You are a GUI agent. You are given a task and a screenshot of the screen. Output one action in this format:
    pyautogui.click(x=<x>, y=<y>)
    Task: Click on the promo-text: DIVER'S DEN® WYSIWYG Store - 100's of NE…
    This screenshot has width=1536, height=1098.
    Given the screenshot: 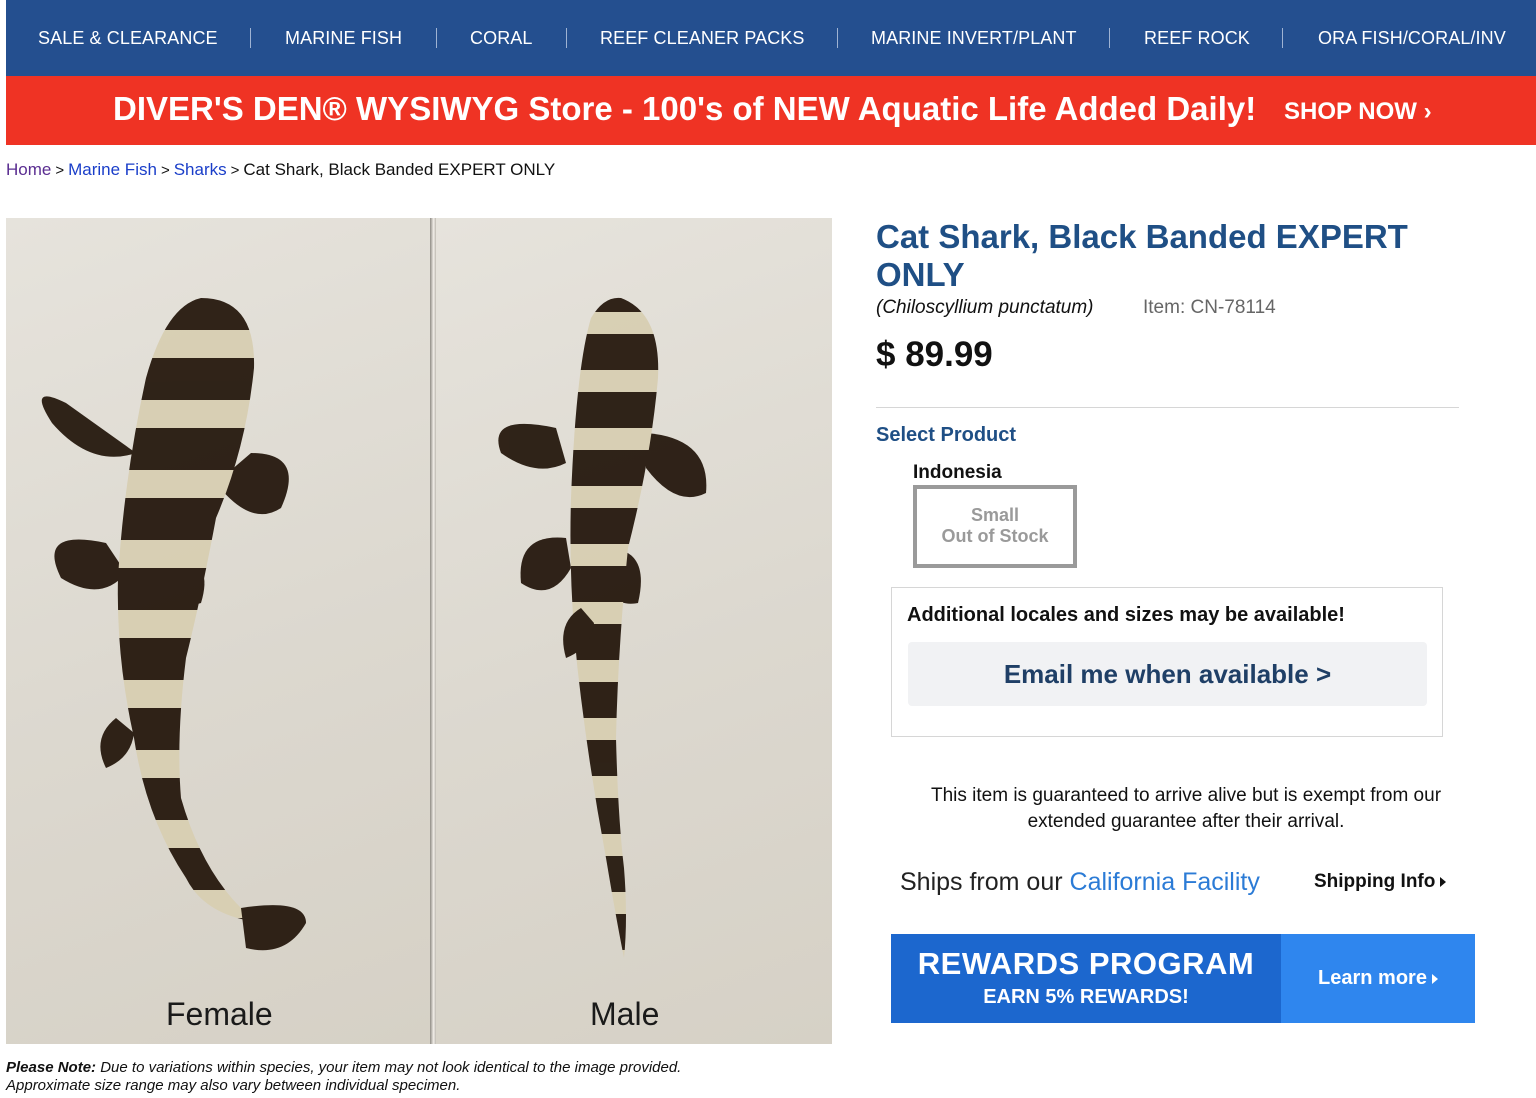 What is the action you would take?
    pyautogui.click(x=685, y=108)
    